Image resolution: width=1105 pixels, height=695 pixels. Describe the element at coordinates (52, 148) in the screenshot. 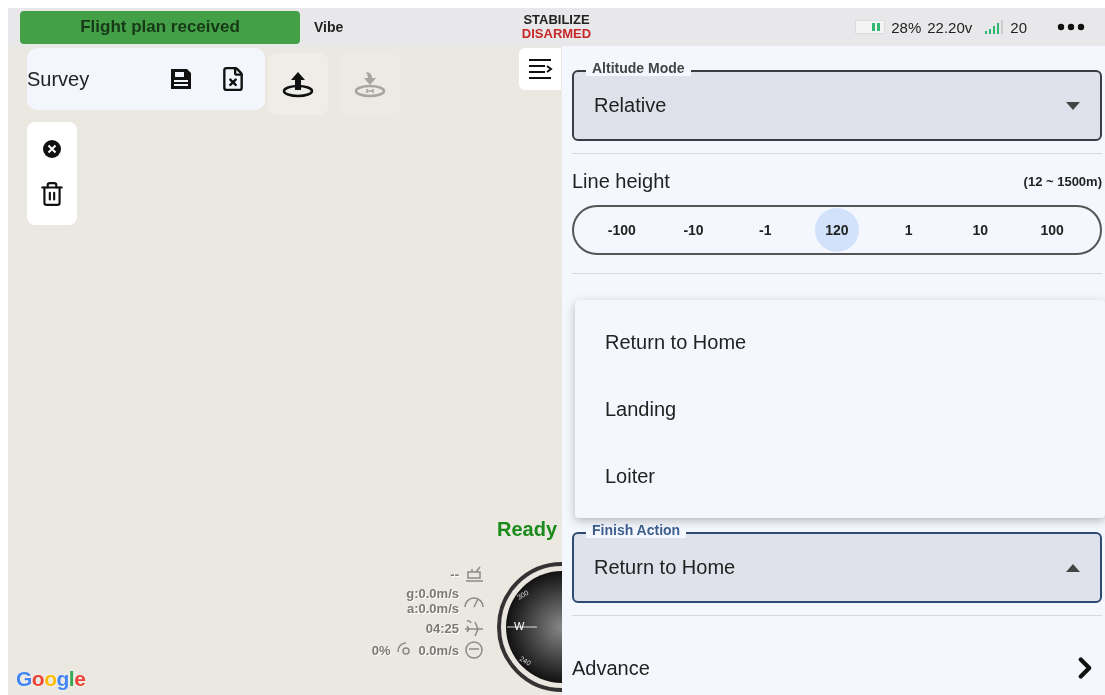

I see `close-icon` at that location.